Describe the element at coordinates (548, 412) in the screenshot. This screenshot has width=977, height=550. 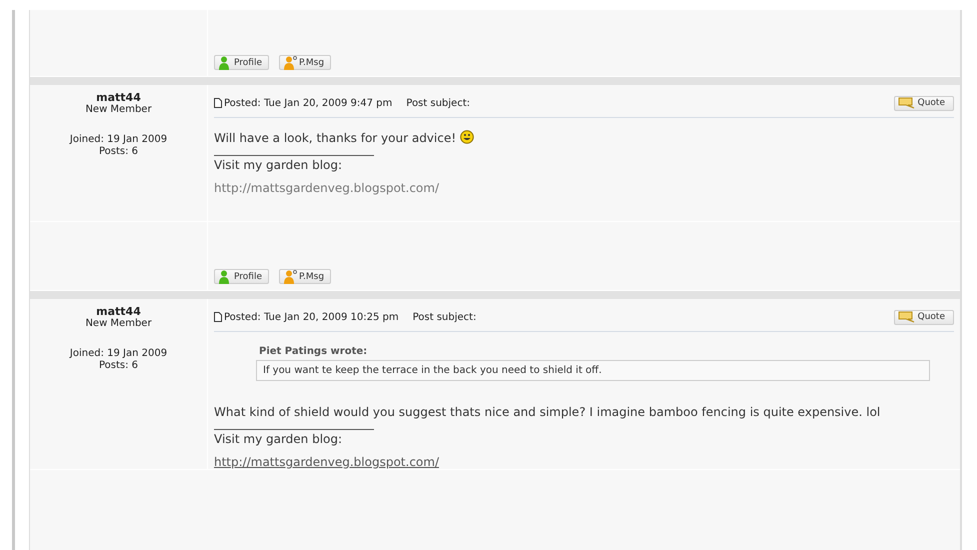
I see `post-text: What kind of shield would you suggest thats nice and simple? I imagine bamboo fencing is quite expensive. lol` at that location.